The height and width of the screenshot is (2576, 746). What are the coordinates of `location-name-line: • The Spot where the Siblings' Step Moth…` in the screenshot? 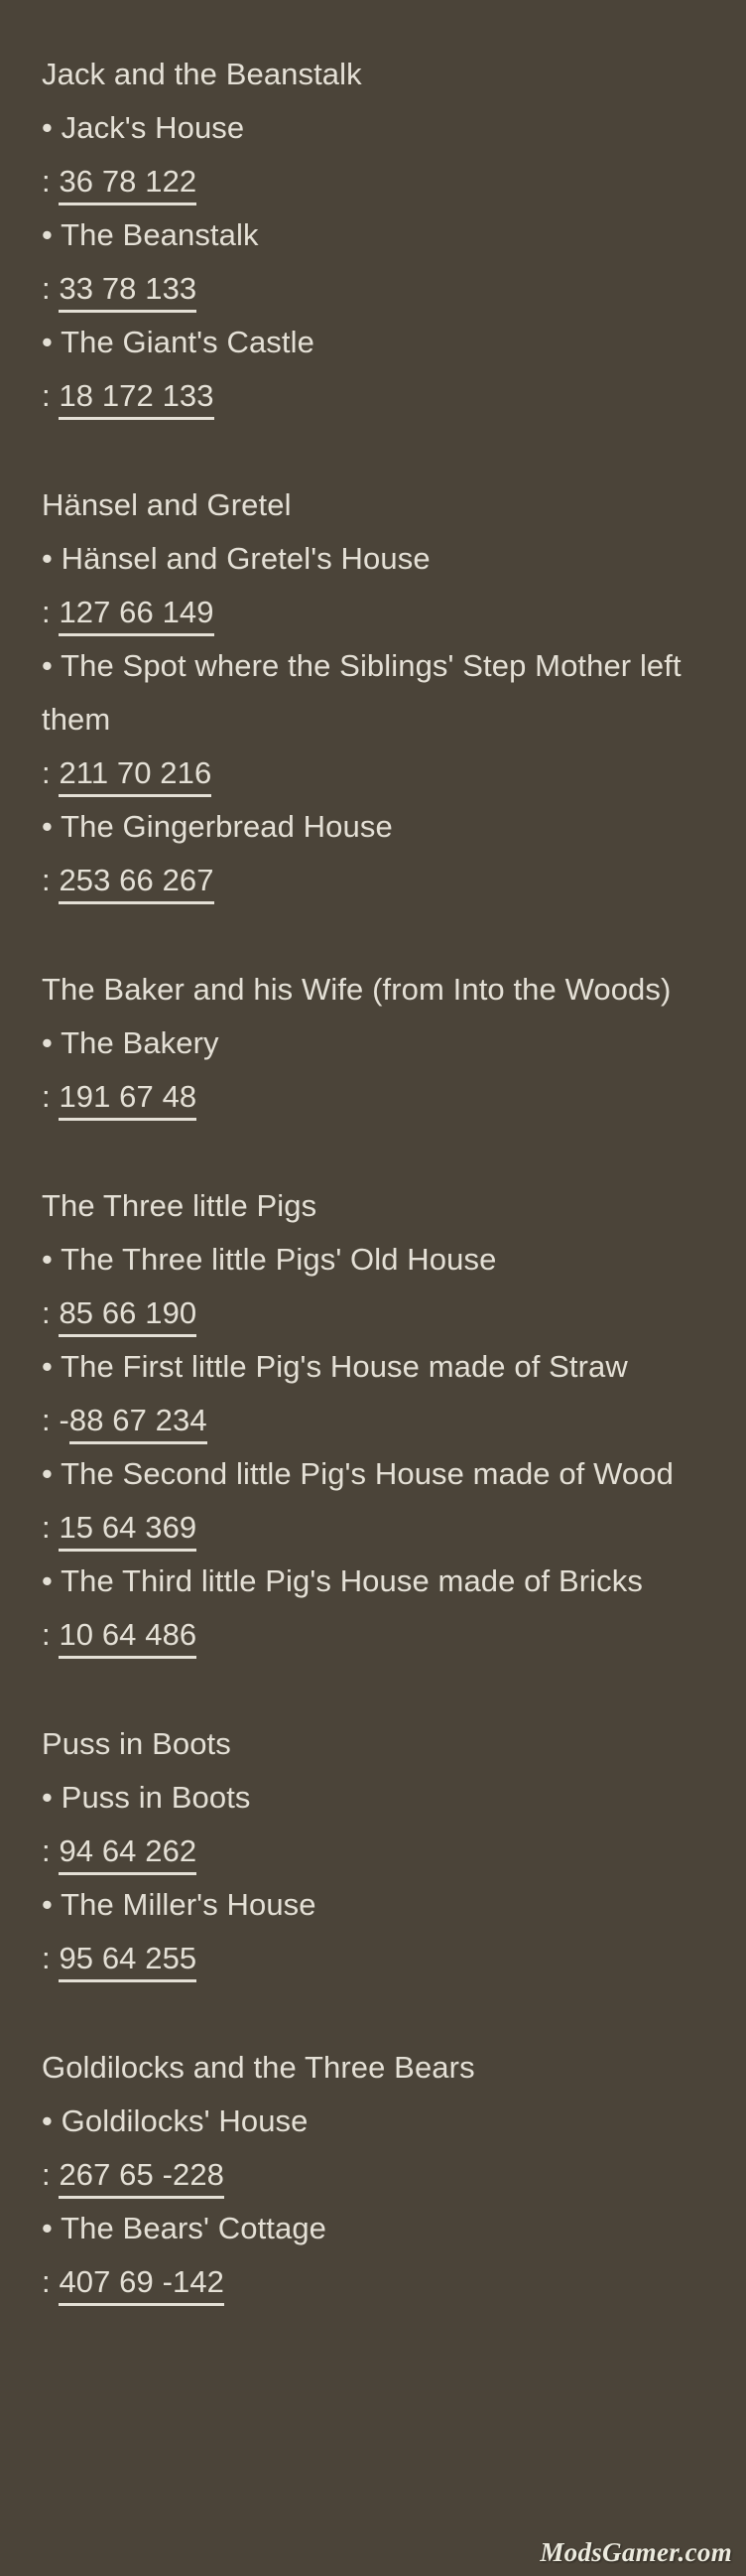 It's located at (374, 692).